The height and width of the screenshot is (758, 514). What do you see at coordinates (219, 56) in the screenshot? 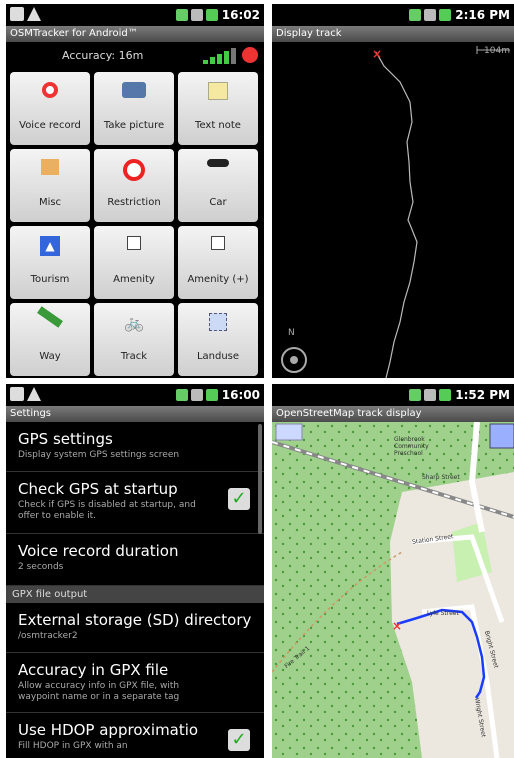
I see `gps-signal-icon` at bounding box center [219, 56].